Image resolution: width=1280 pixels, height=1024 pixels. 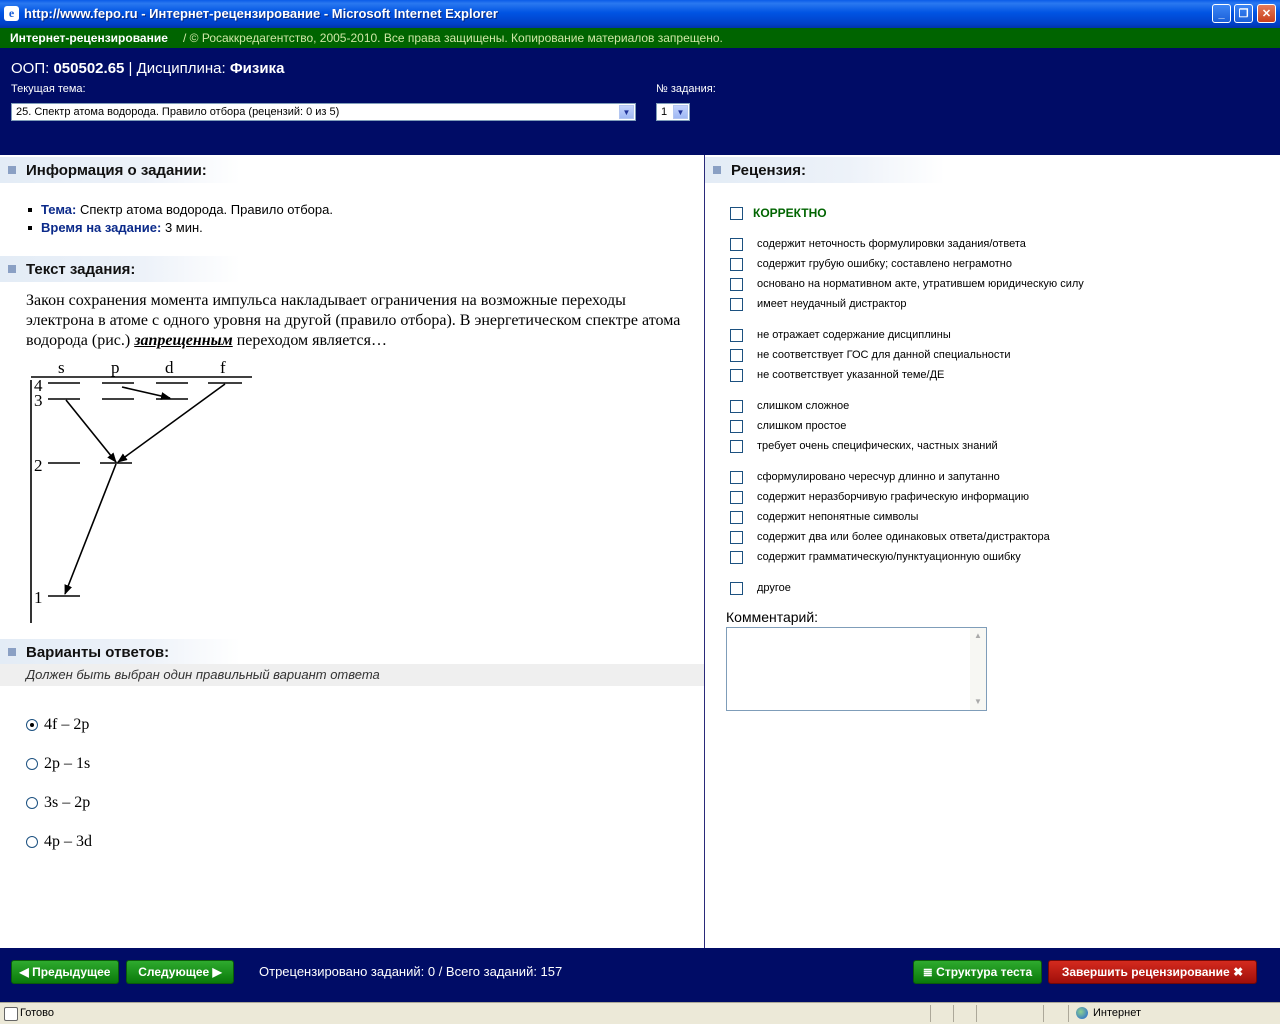 I want to click on answers-section-header: Варианты ответов:, so click(x=120, y=652).